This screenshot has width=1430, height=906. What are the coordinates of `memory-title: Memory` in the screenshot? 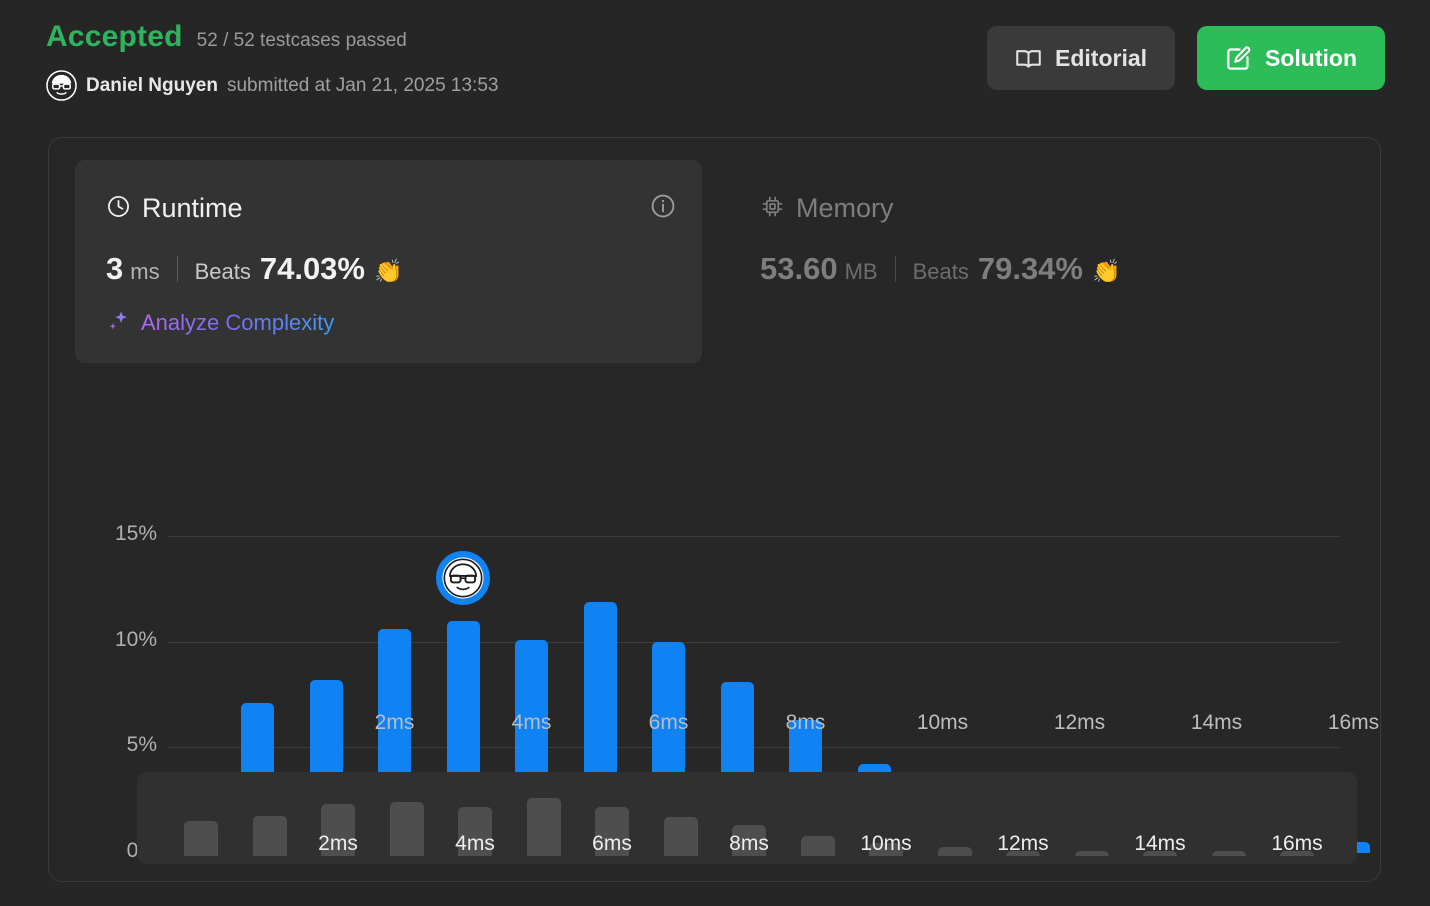 It's located at (845, 208).